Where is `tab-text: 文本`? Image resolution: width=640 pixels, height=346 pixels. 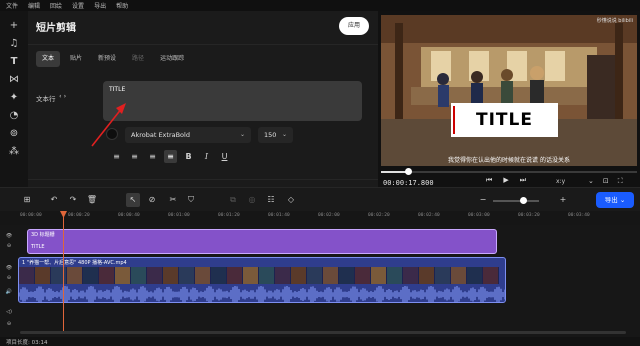
tab-text: 文本 is located at coordinates (48, 59).